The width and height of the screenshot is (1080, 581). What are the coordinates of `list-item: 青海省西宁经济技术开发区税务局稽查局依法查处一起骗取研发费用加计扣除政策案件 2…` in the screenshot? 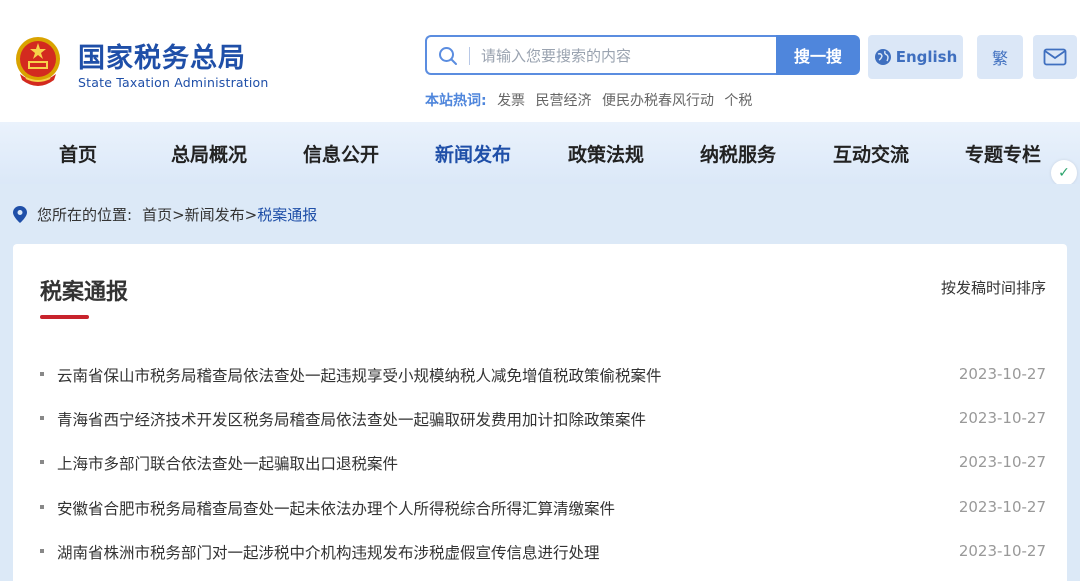 It's located at (540, 420).